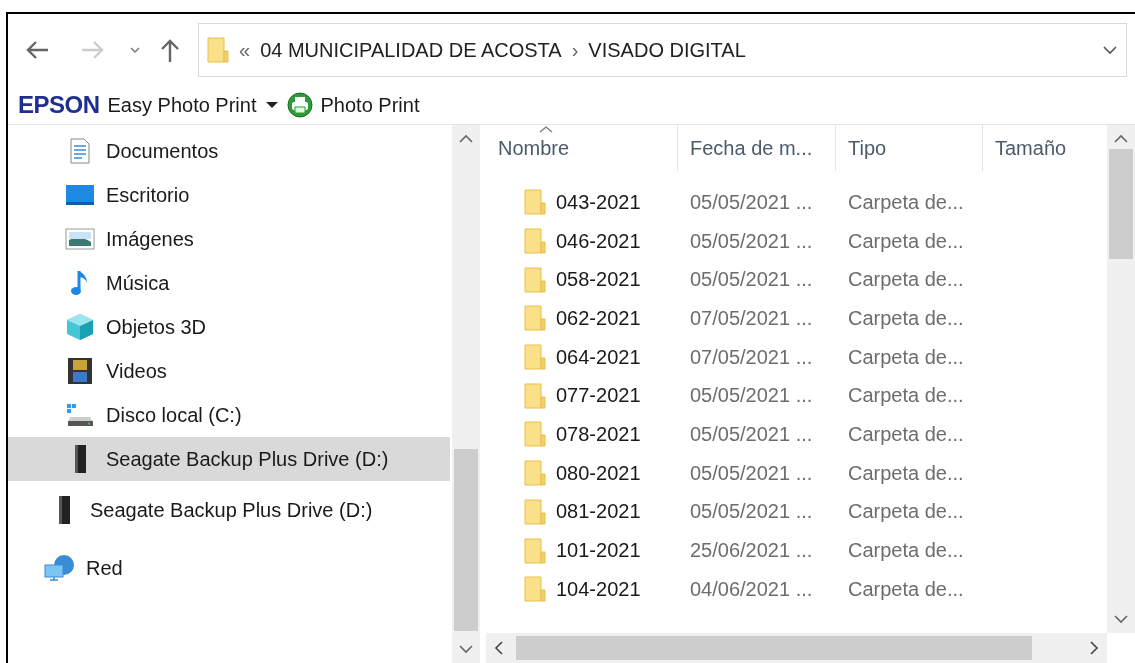  Describe the element at coordinates (598, 473) in the screenshot. I see `file-name: 080-2021` at that location.